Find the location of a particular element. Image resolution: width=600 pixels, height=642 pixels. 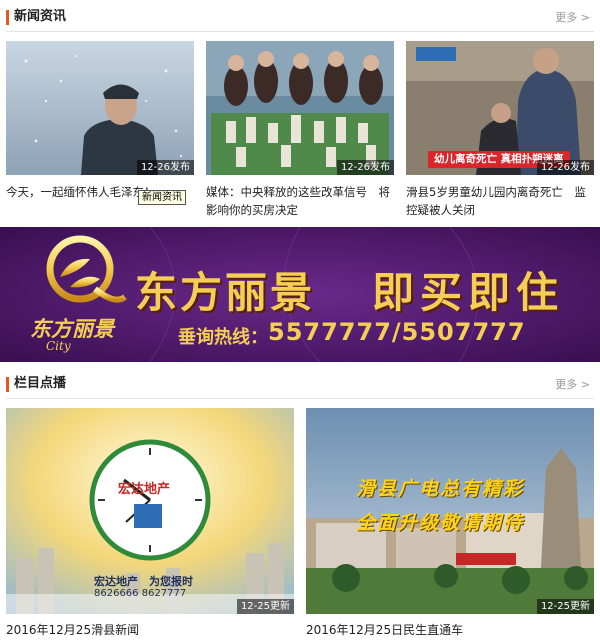

news-more-link: 更多 > is located at coordinates (572, 18).